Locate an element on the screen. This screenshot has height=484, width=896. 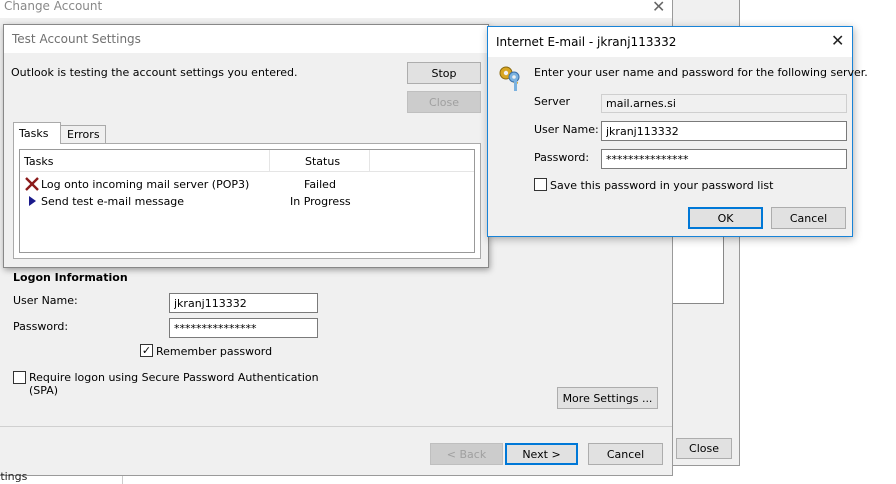
internet-email-titlebar: Internet E-mail - jkranj113332 ✕ is located at coordinates (670, 42).